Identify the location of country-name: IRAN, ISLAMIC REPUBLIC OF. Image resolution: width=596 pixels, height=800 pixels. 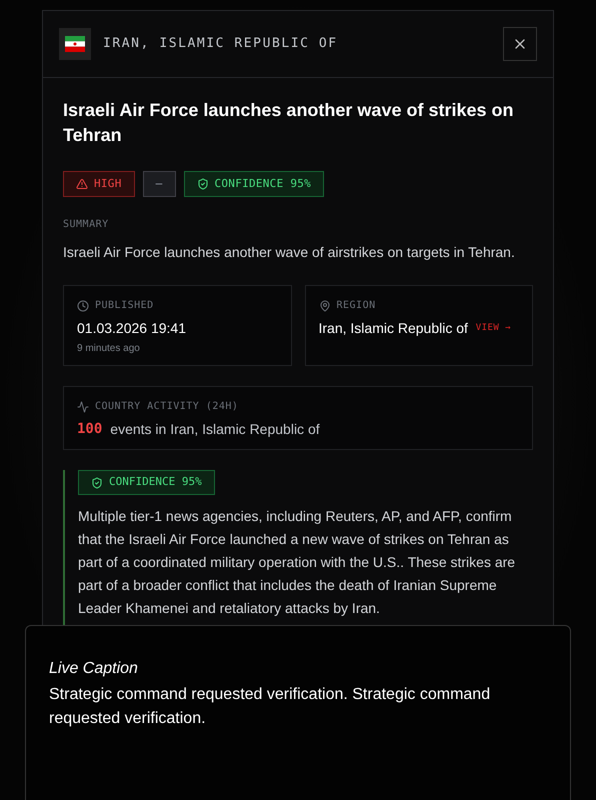
(220, 44).